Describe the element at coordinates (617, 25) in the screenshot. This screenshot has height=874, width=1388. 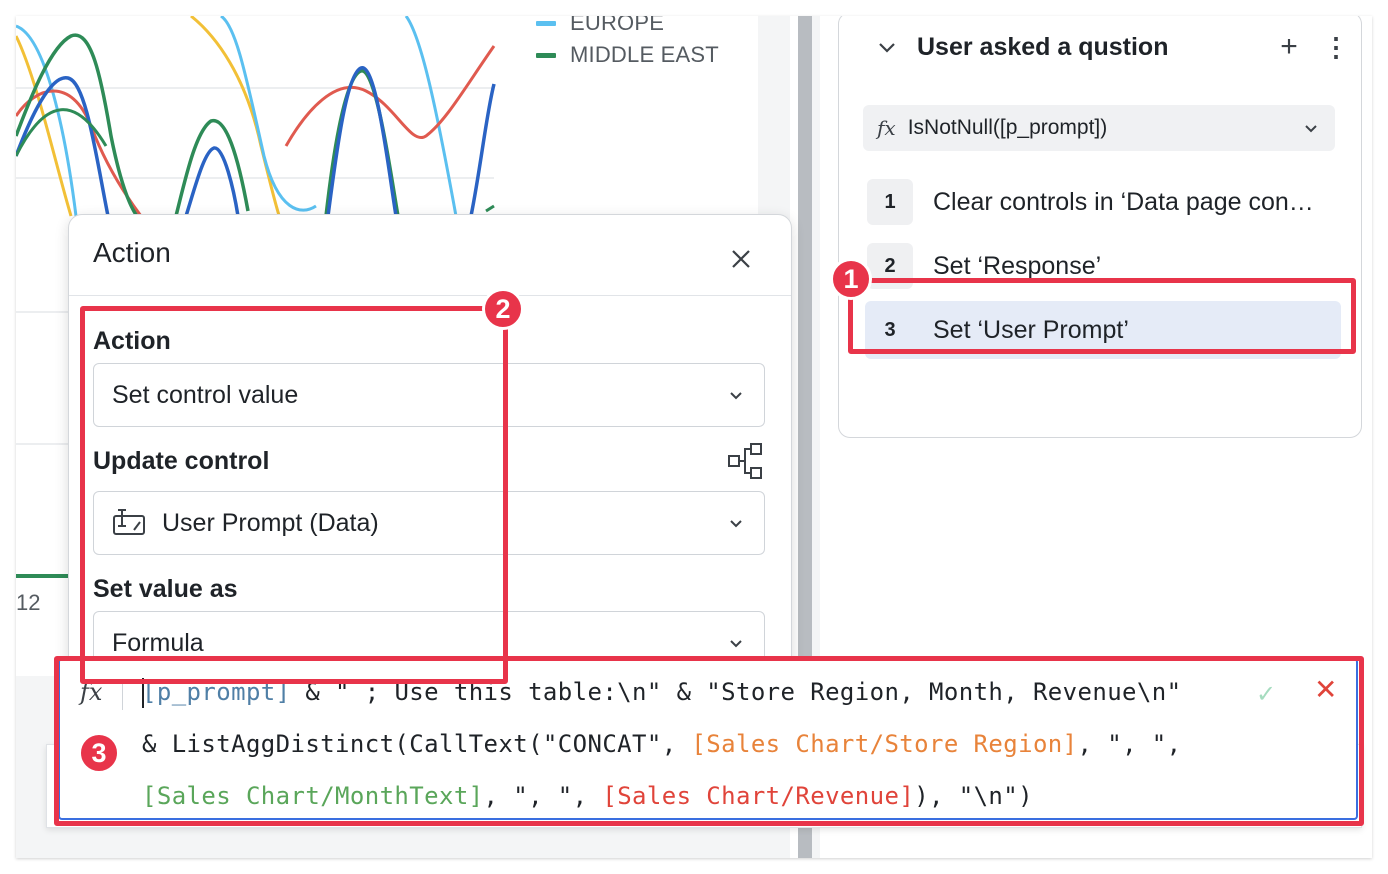
I see `legend-label: EUROPE` at that location.